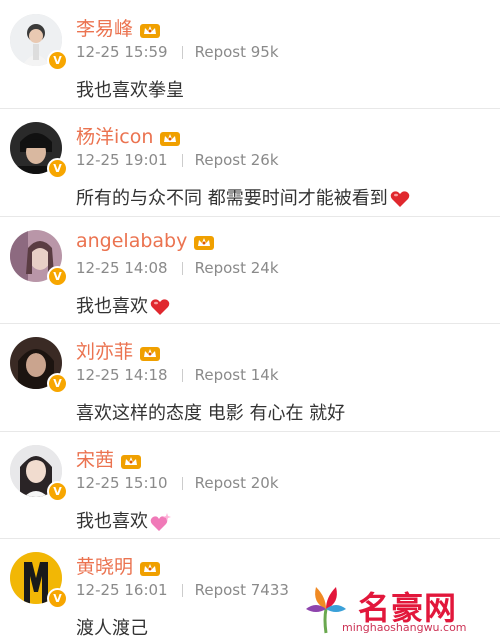 The height and width of the screenshot is (641, 500). What do you see at coordinates (104, 29) in the screenshot?
I see `username-text: 李易峰` at bounding box center [104, 29].